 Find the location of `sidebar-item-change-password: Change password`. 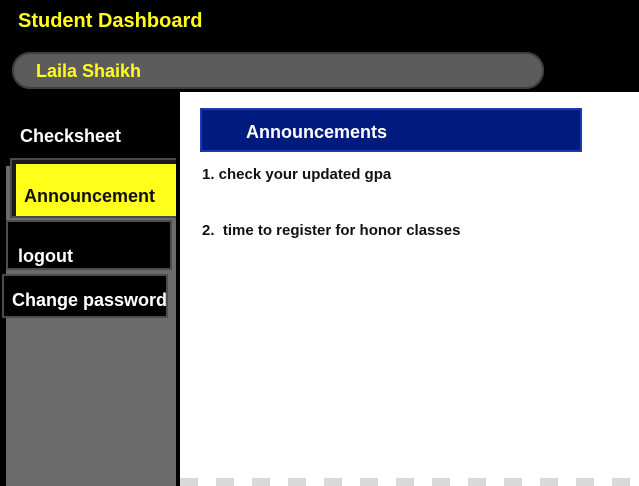

sidebar-item-change-password: Change password is located at coordinates (85, 296).